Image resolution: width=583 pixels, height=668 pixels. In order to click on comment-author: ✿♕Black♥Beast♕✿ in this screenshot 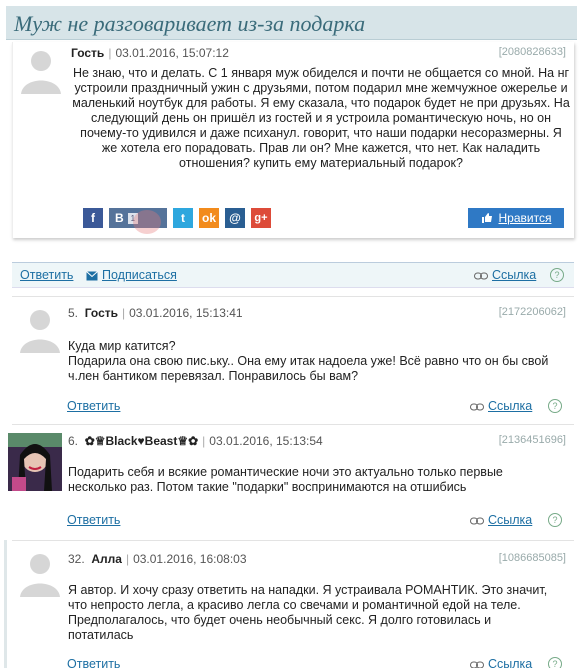, I will do `click(141, 441)`.